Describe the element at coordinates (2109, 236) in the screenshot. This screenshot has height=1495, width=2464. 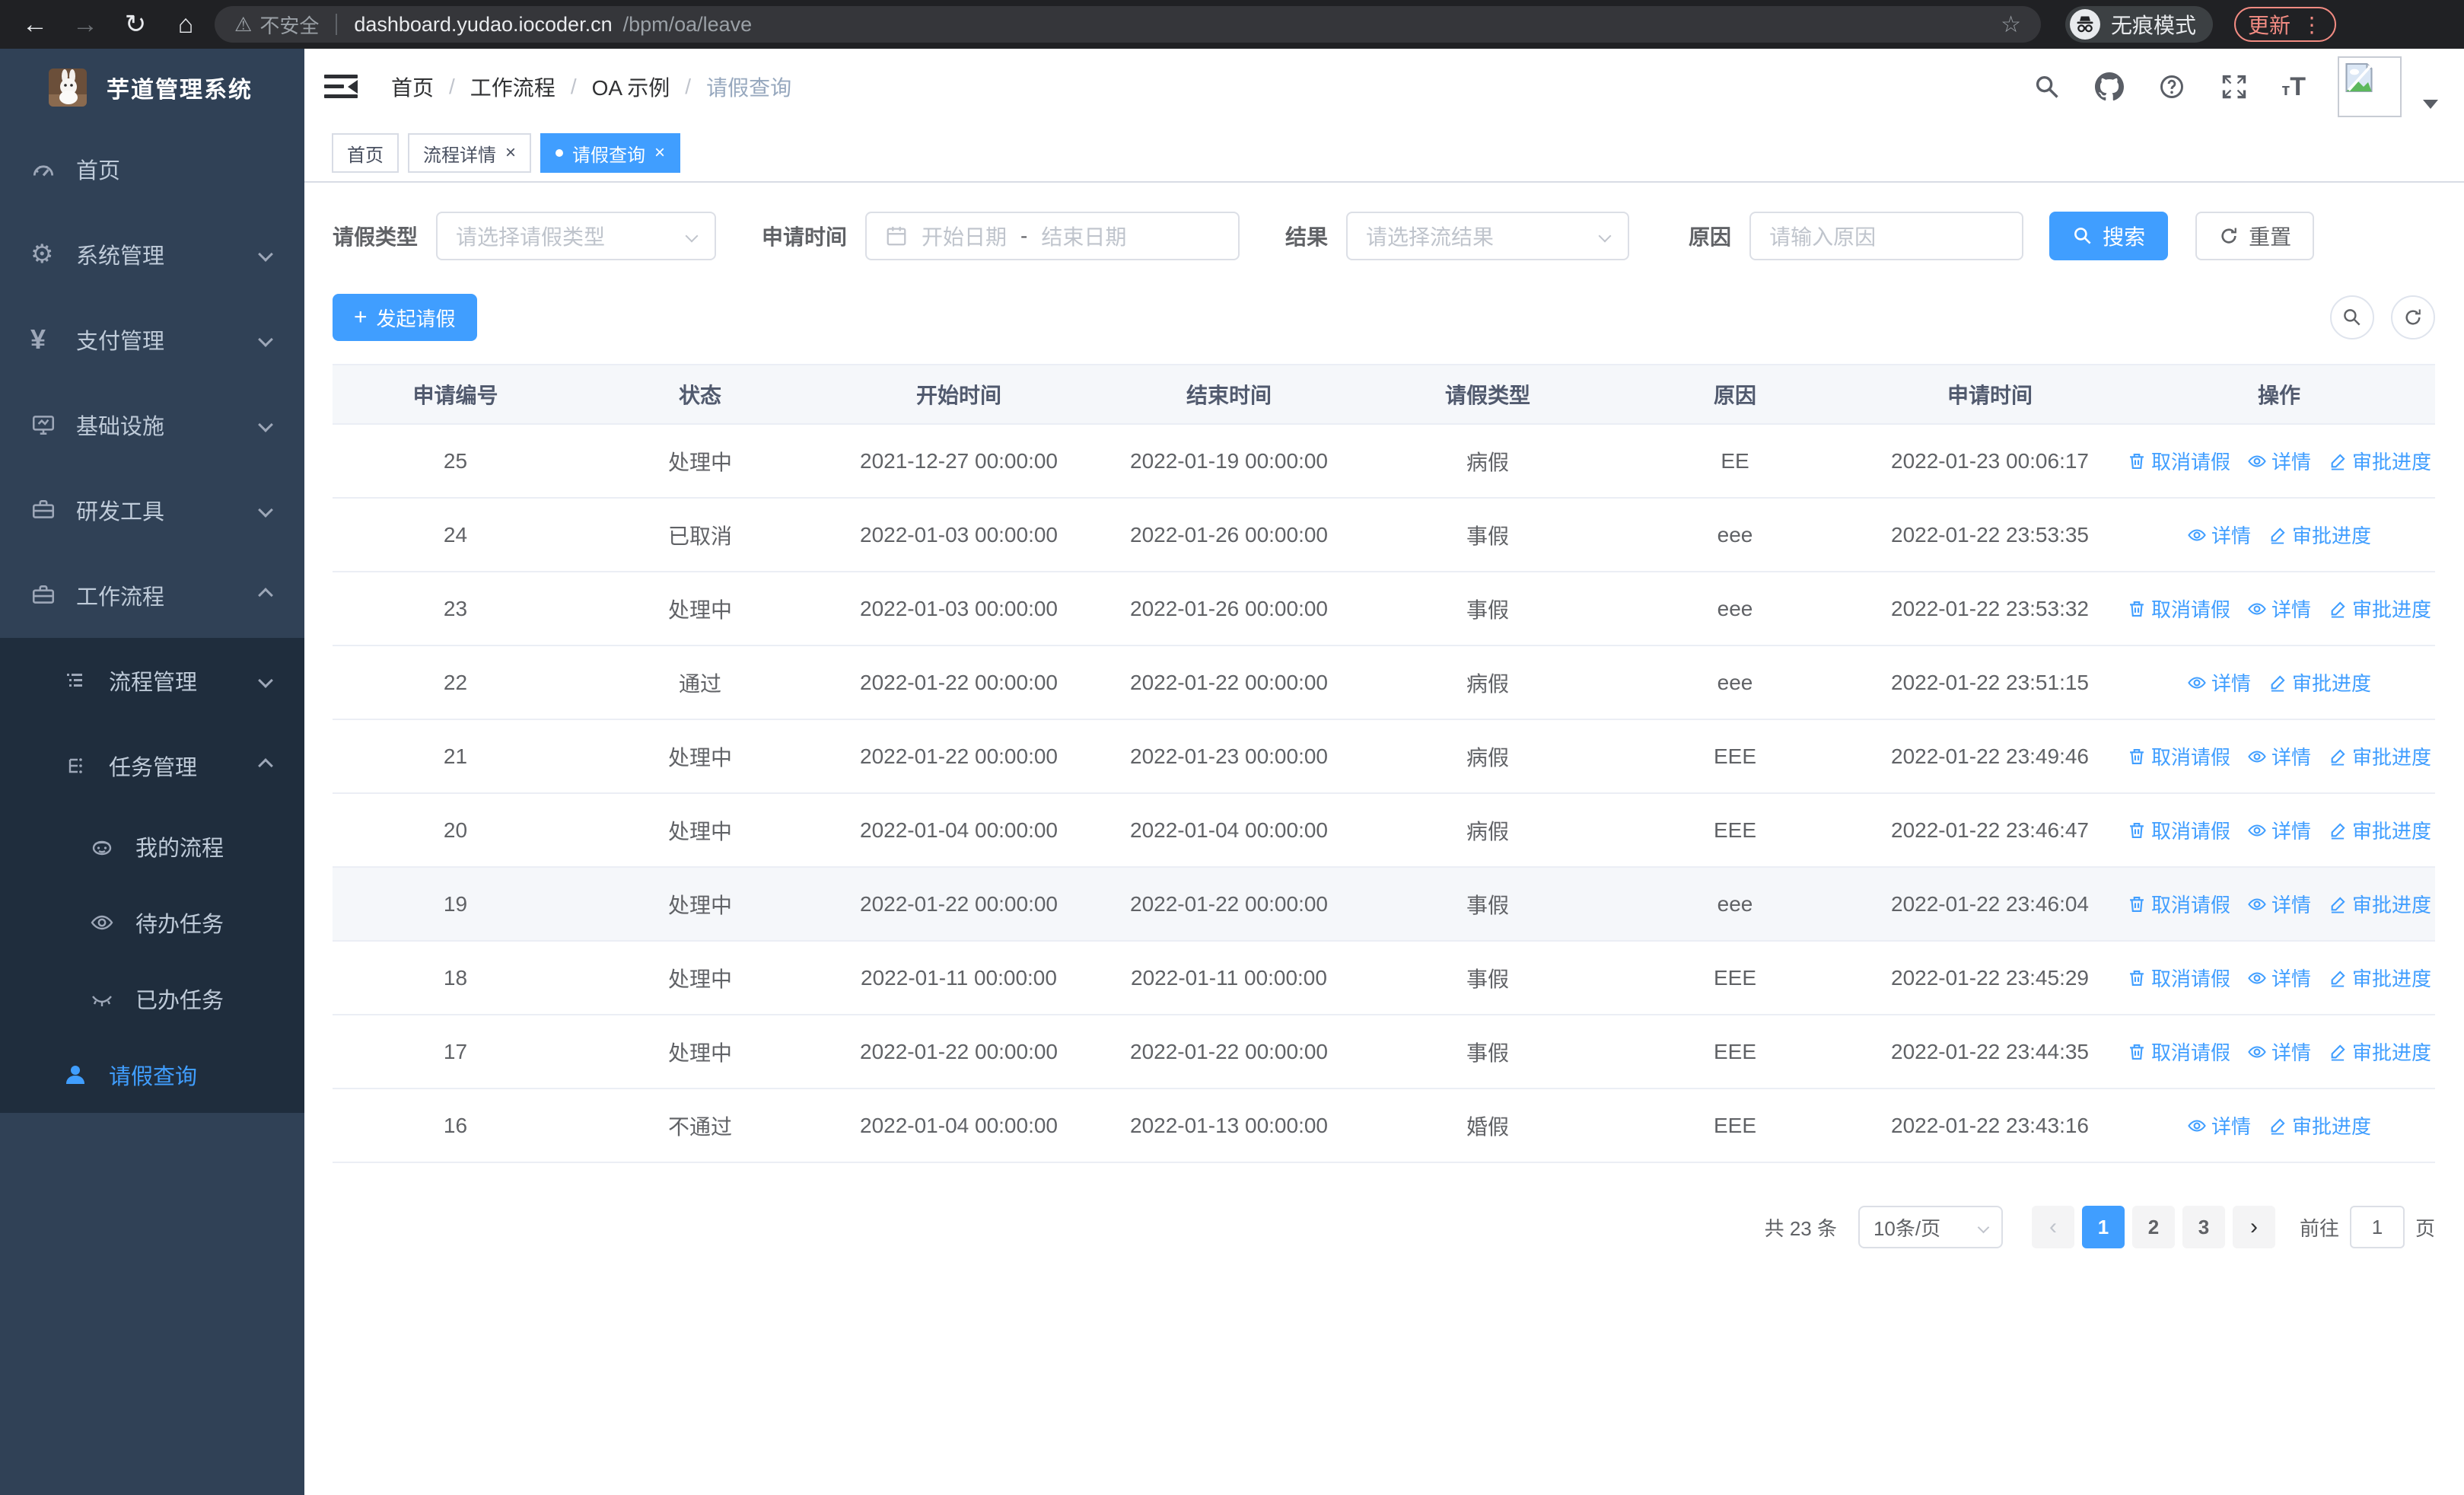
I see `search-button: 搜索` at that location.